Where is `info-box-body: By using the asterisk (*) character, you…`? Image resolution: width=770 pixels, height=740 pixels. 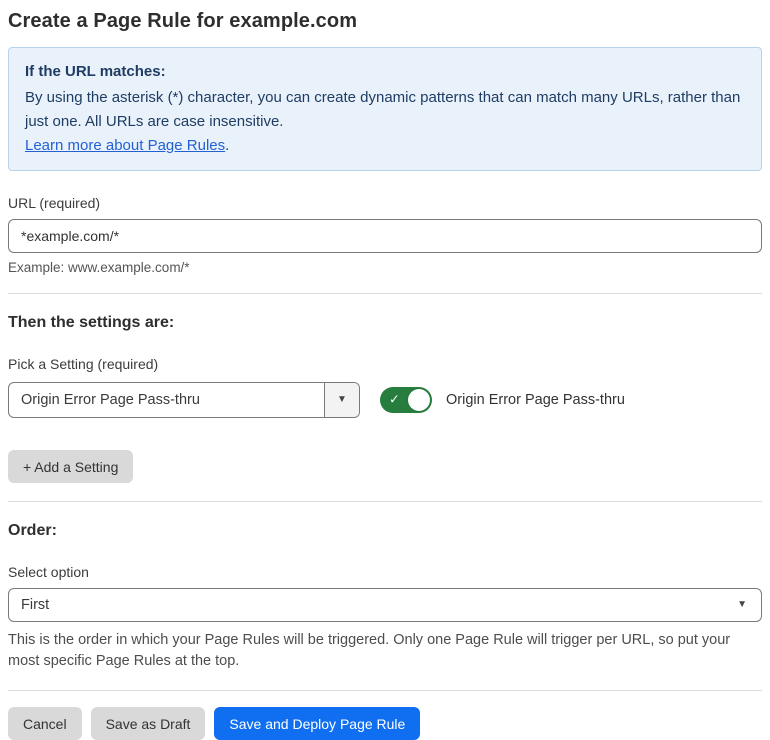
info-box-body: By using the asterisk (*) character, you… is located at coordinates (383, 109).